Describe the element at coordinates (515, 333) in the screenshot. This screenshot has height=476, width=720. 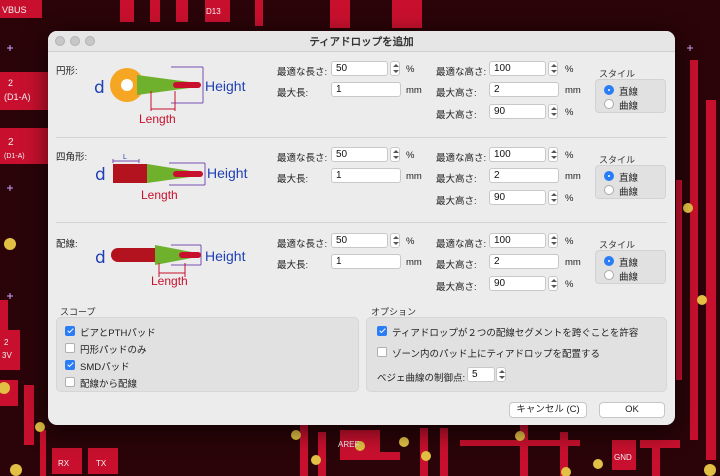
I see `allow-two-segments-label: ティアドロップが２つの配線セグメントを跨ぐことを許容` at that location.